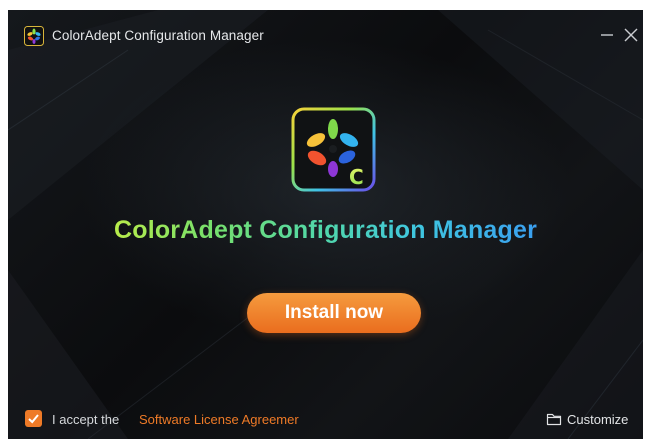 The height and width of the screenshot is (439, 651). I want to click on checkmark-icon, so click(33, 419).